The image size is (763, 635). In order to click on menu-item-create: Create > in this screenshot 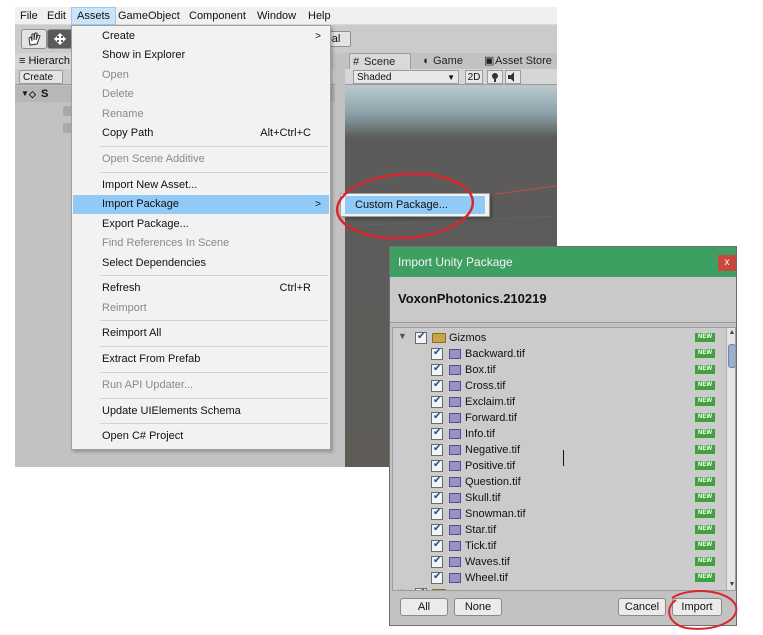, I will do `click(201, 36)`.